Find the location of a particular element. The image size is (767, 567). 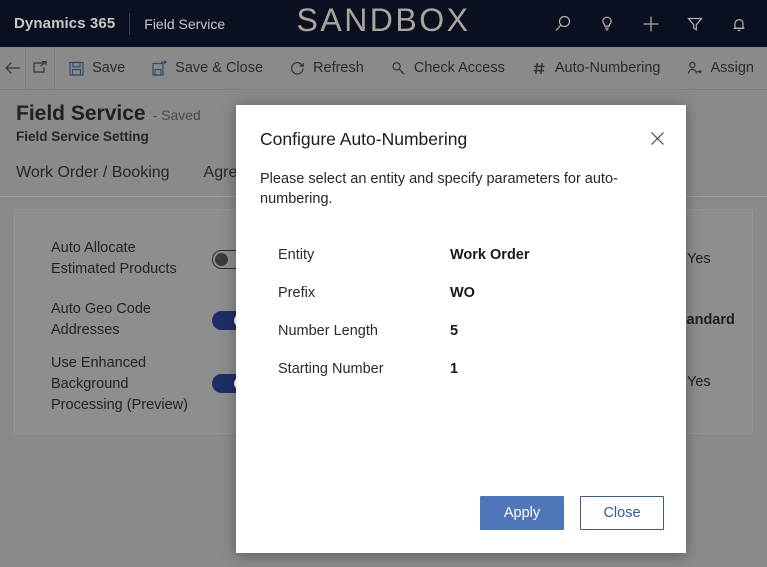

setting-label-auto-geo-code: Auto Geo Code Addresses is located at coordinates (101, 319).